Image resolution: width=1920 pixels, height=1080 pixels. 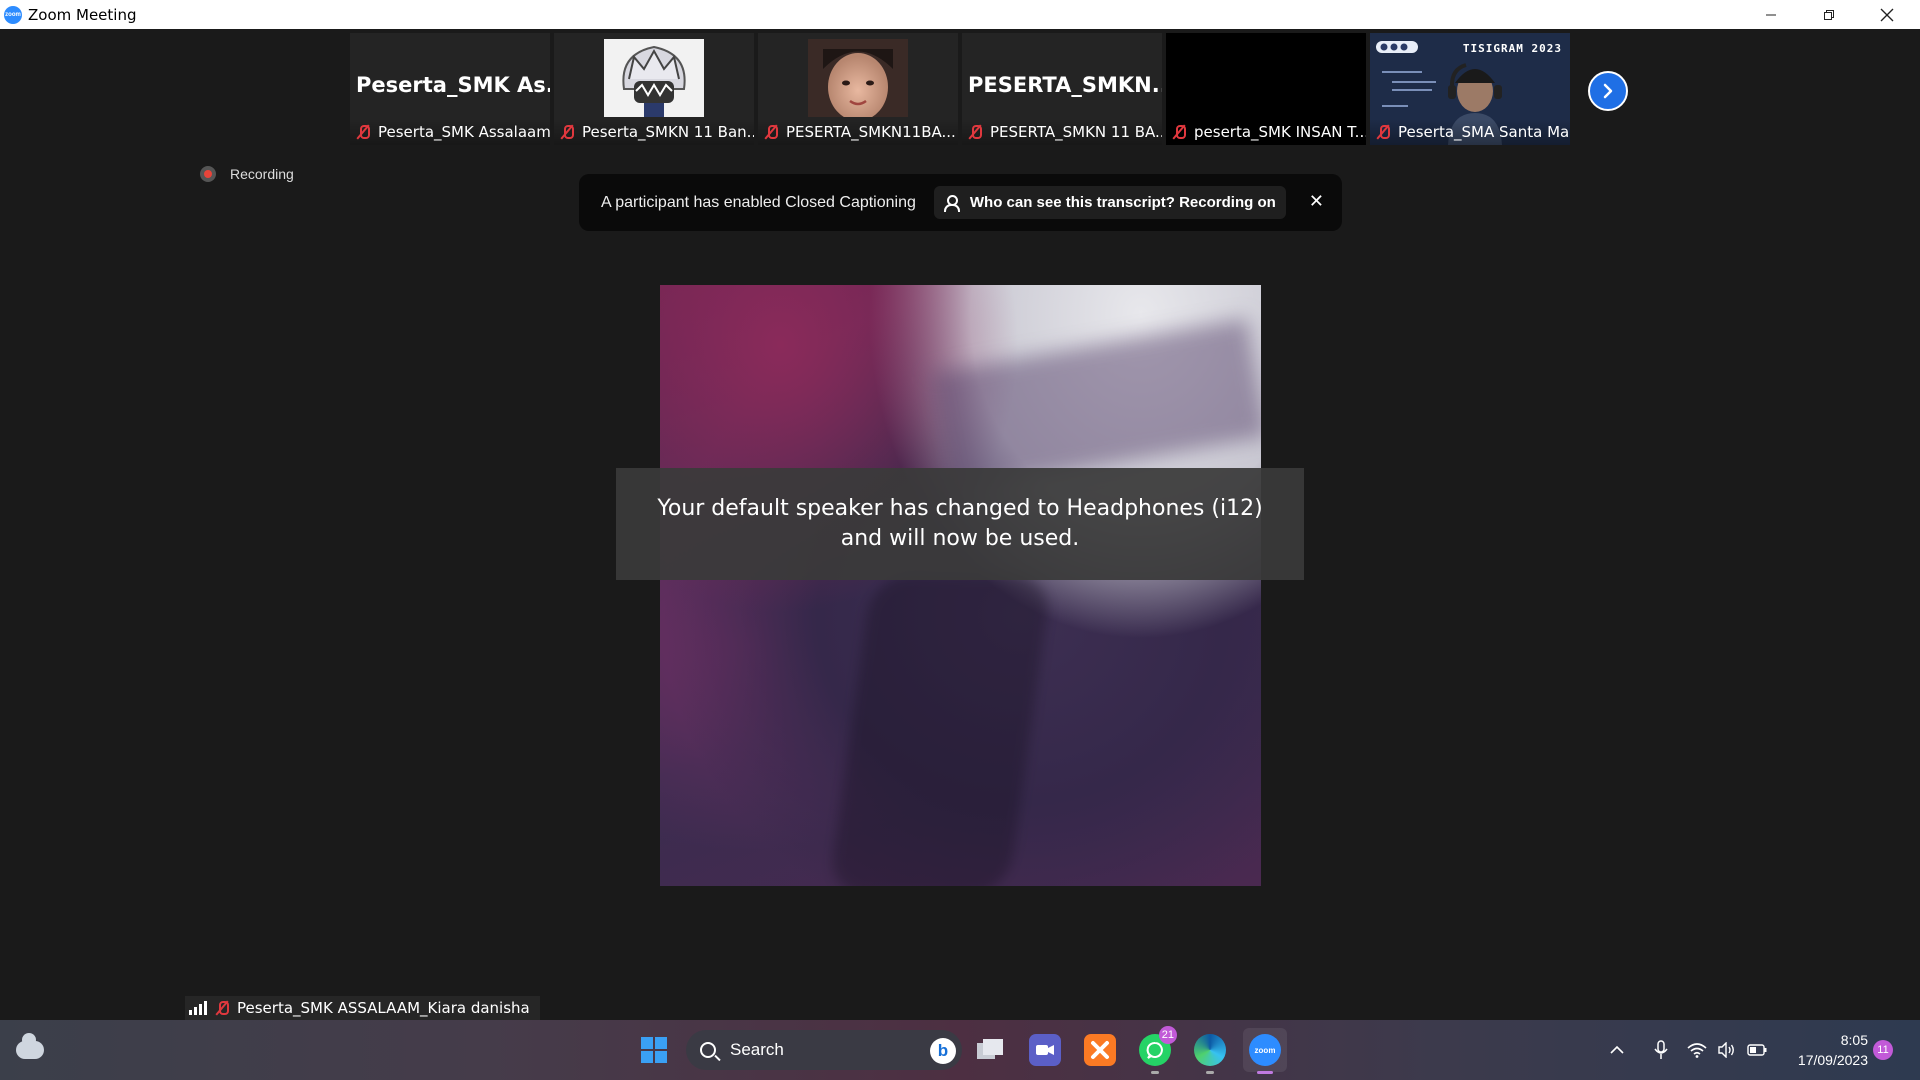 I want to click on recording-indicator: Recording, so click(x=247, y=174).